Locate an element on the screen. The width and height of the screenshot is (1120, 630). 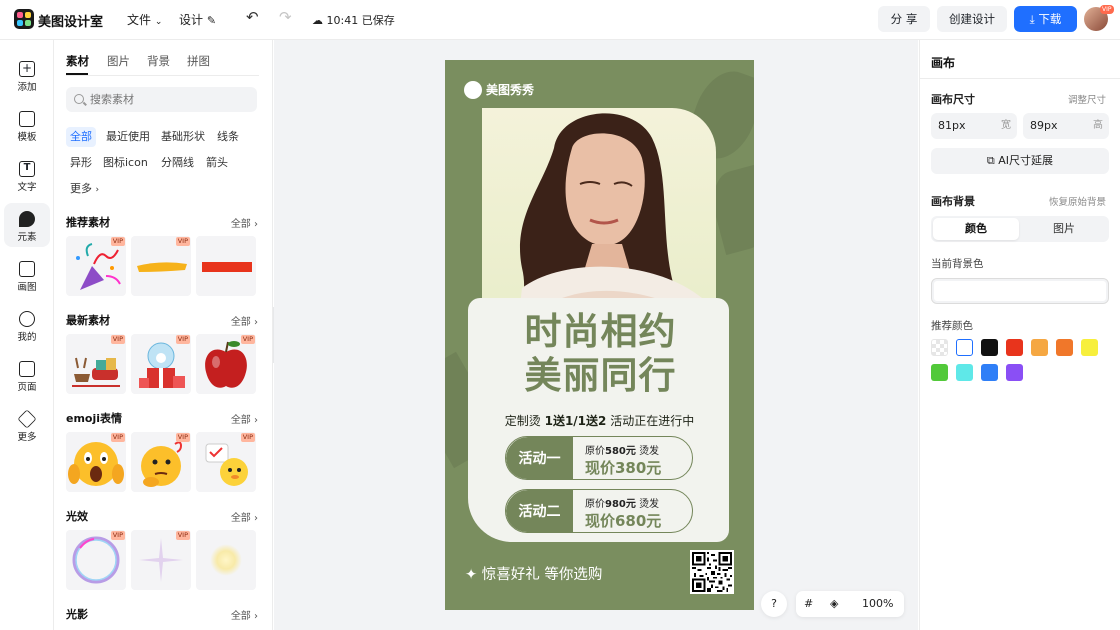
section-title-recommended: 推荐素材 is located at coordinates (88, 222).